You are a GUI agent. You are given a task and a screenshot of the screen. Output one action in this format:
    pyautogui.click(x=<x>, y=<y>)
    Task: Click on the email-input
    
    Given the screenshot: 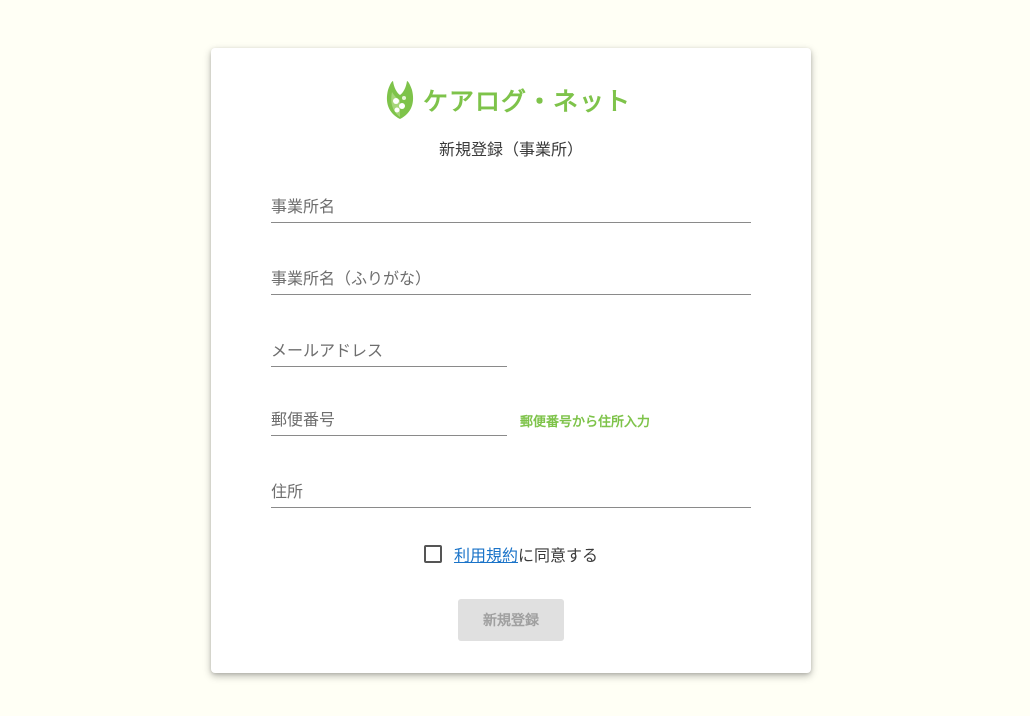 What is the action you would take?
    pyautogui.click(x=389, y=352)
    